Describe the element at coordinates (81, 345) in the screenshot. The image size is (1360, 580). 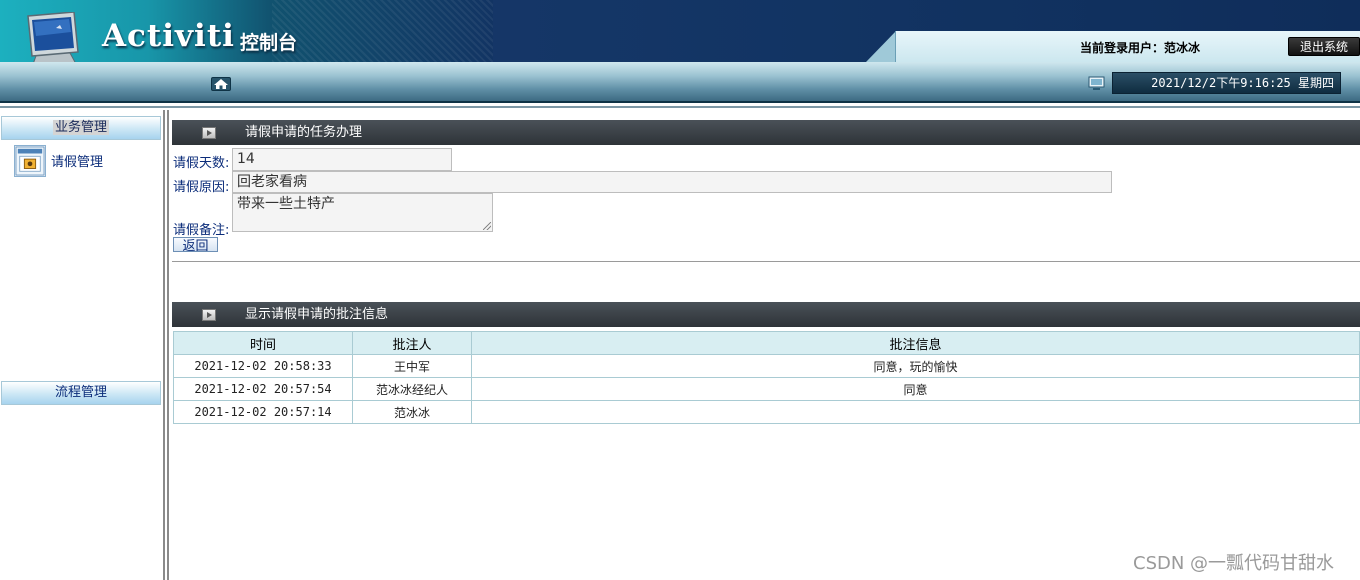
I see `sidebar: 业务管理 请假管理 流程管理` at that location.